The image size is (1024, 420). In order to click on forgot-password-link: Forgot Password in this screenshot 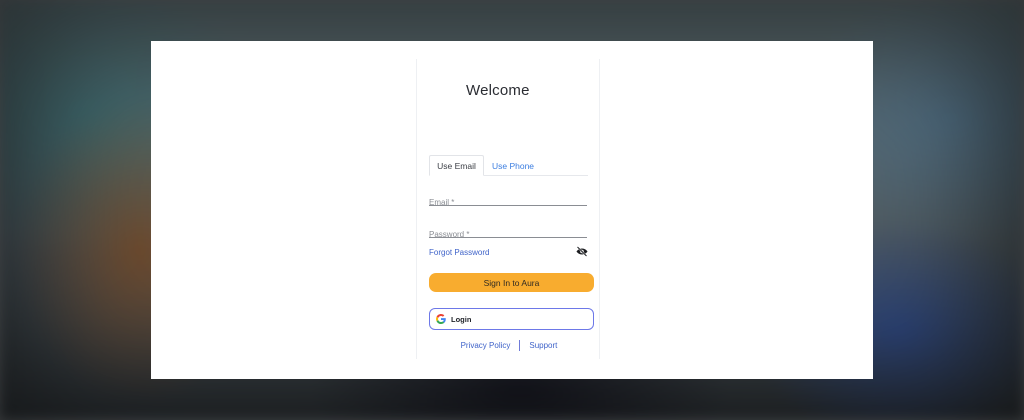, I will do `click(459, 252)`.